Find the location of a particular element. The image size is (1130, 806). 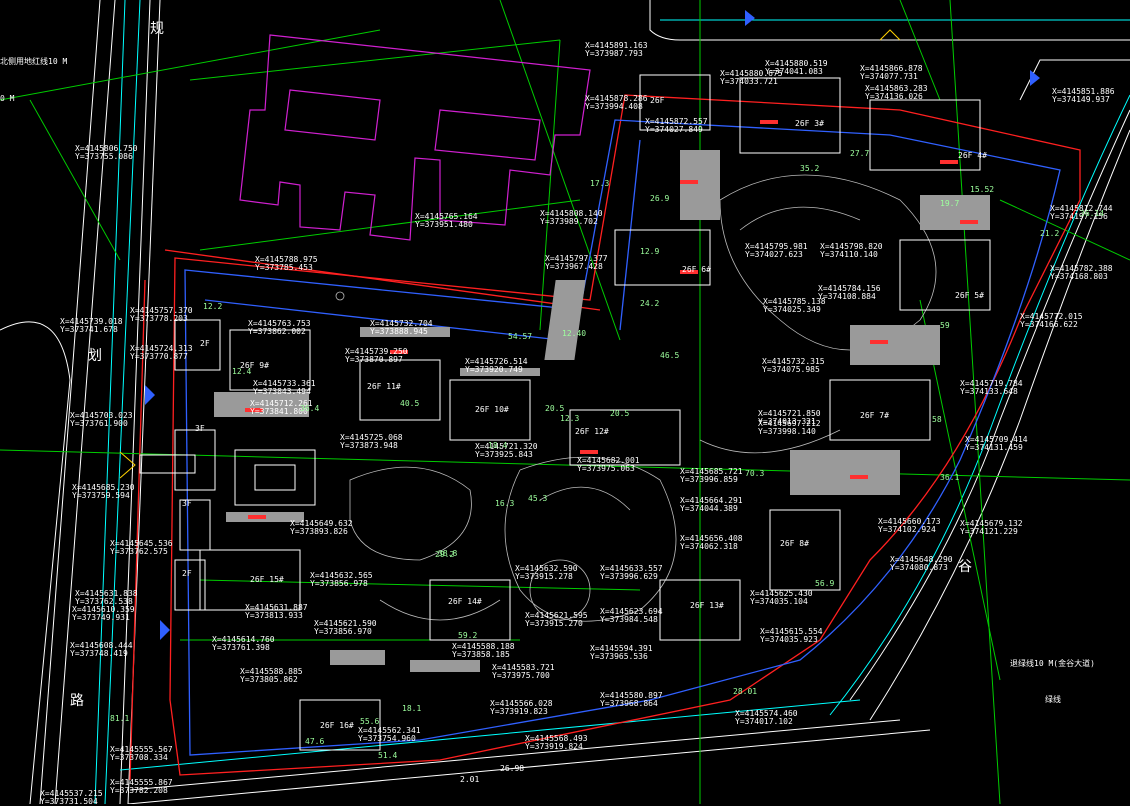

coordinate-label: Y=373813.933 is located at coordinates (274, 615).